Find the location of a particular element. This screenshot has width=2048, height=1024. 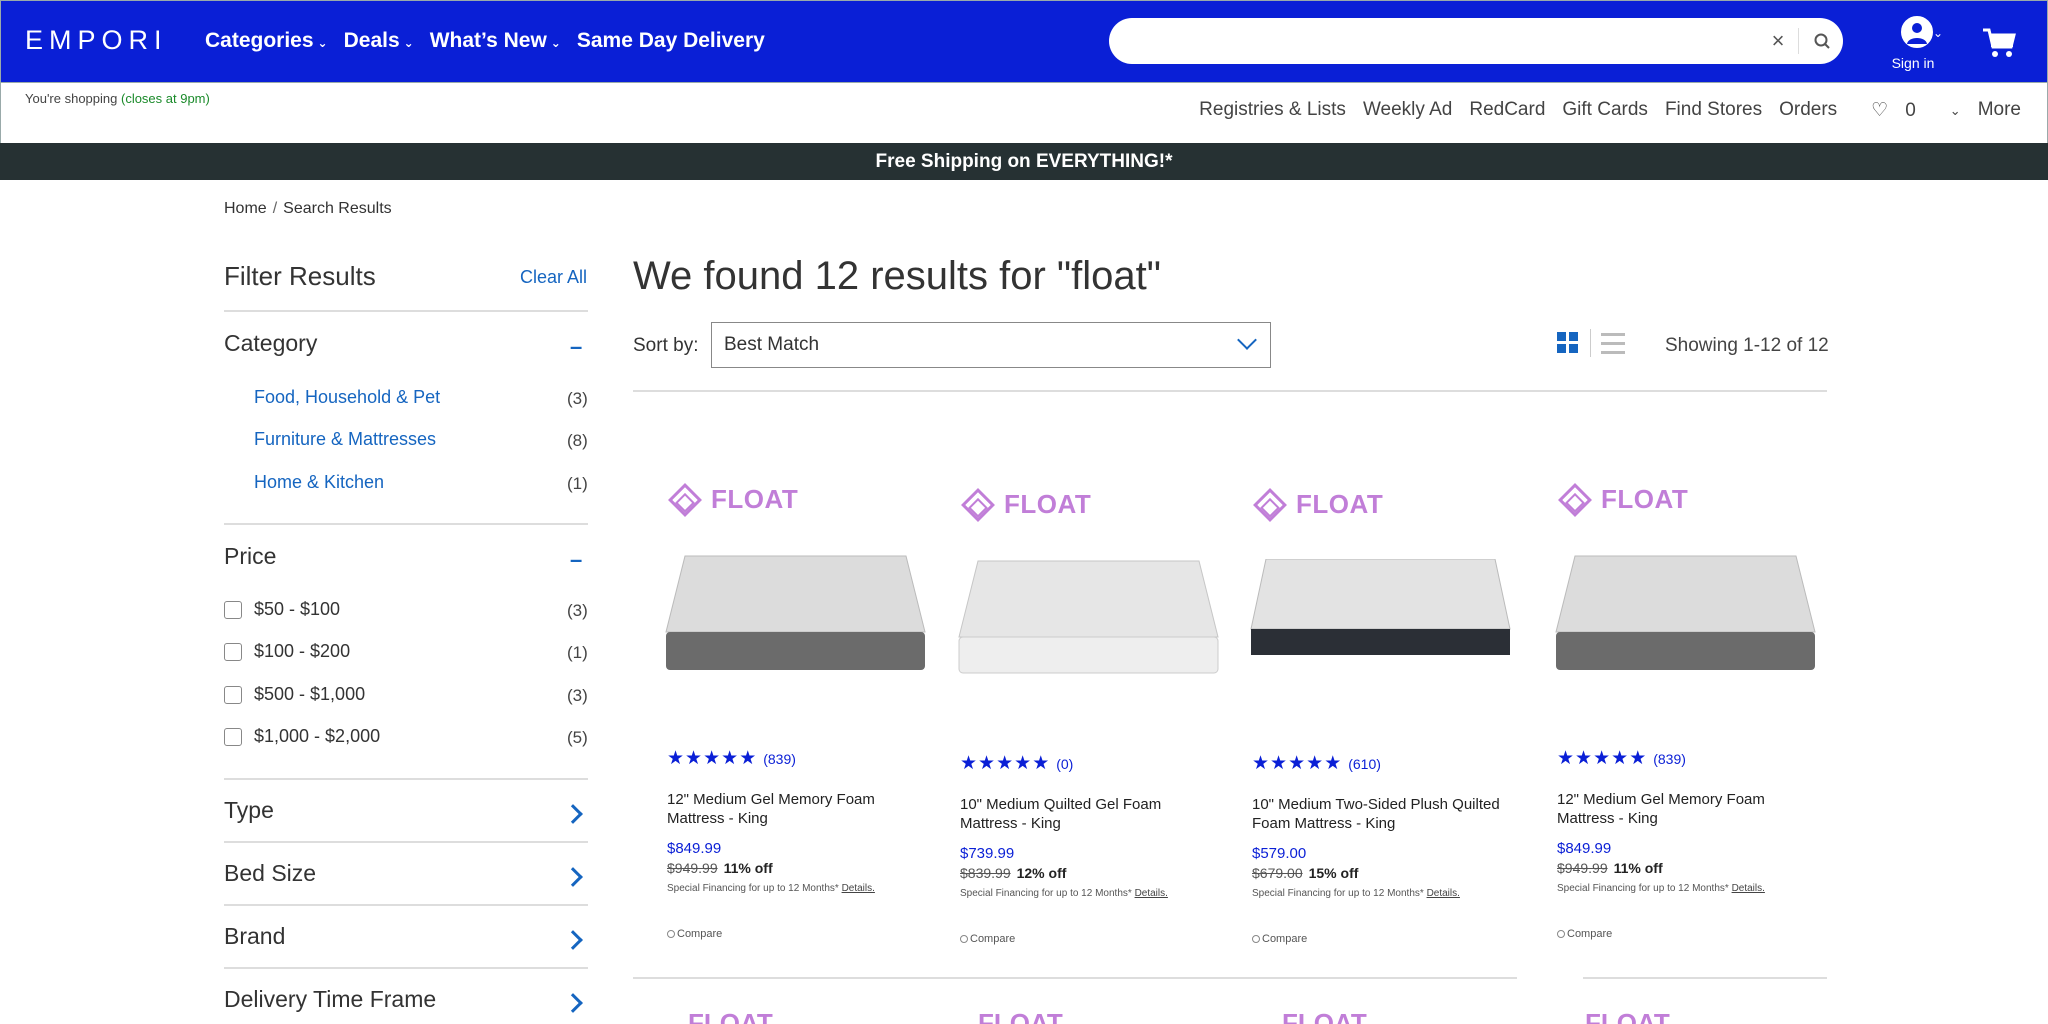

price-count: (3) is located at coordinates (577, 610).